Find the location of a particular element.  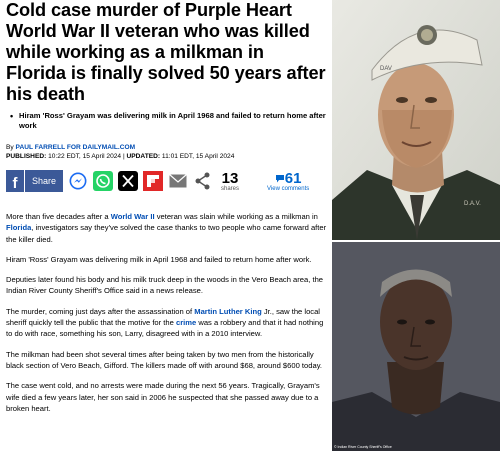

flipboard-icon is located at coordinates (153, 181).